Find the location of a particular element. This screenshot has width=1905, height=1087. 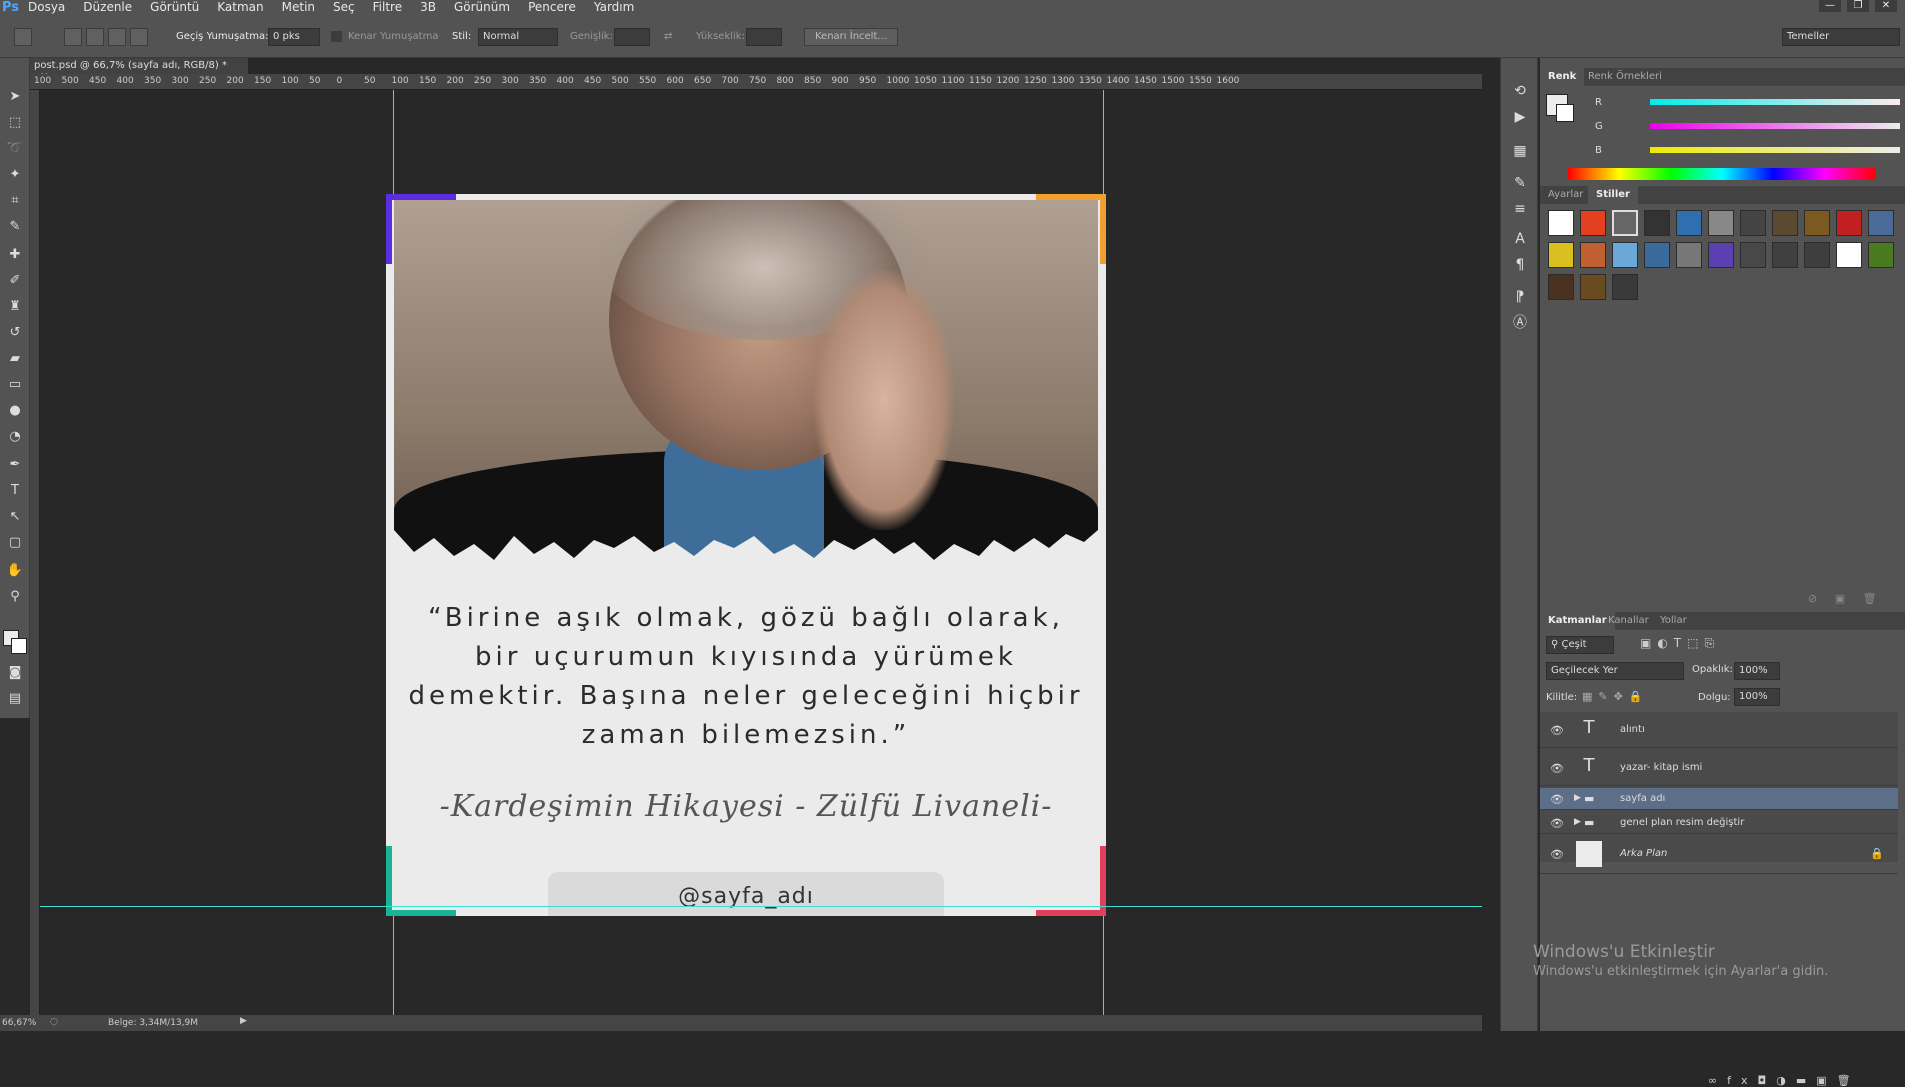

crop-tool-icon: ⌗ is located at coordinates (15, 201).